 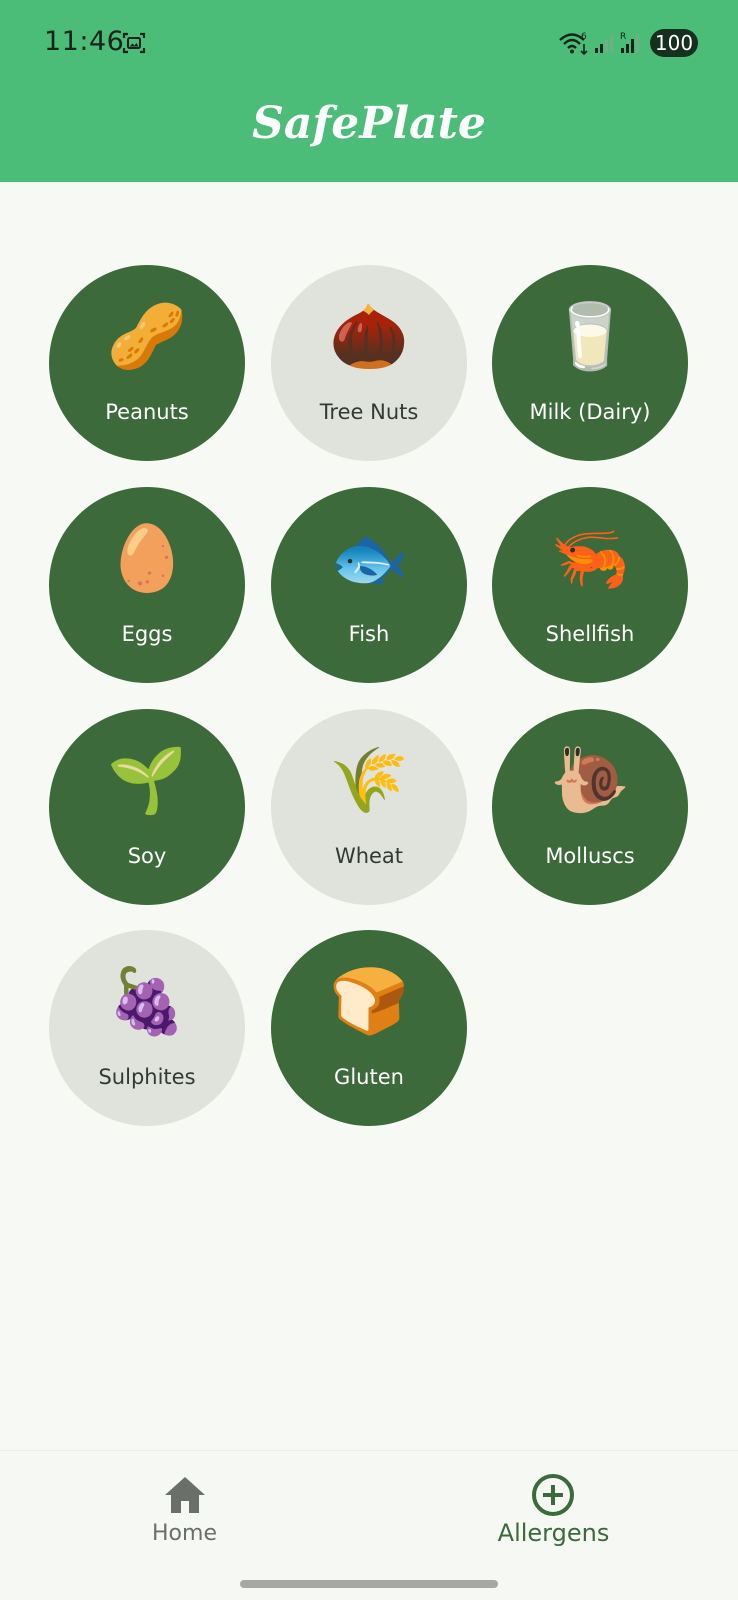 I want to click on nav-allergens: Allergens, so click(x=553, y=1511).